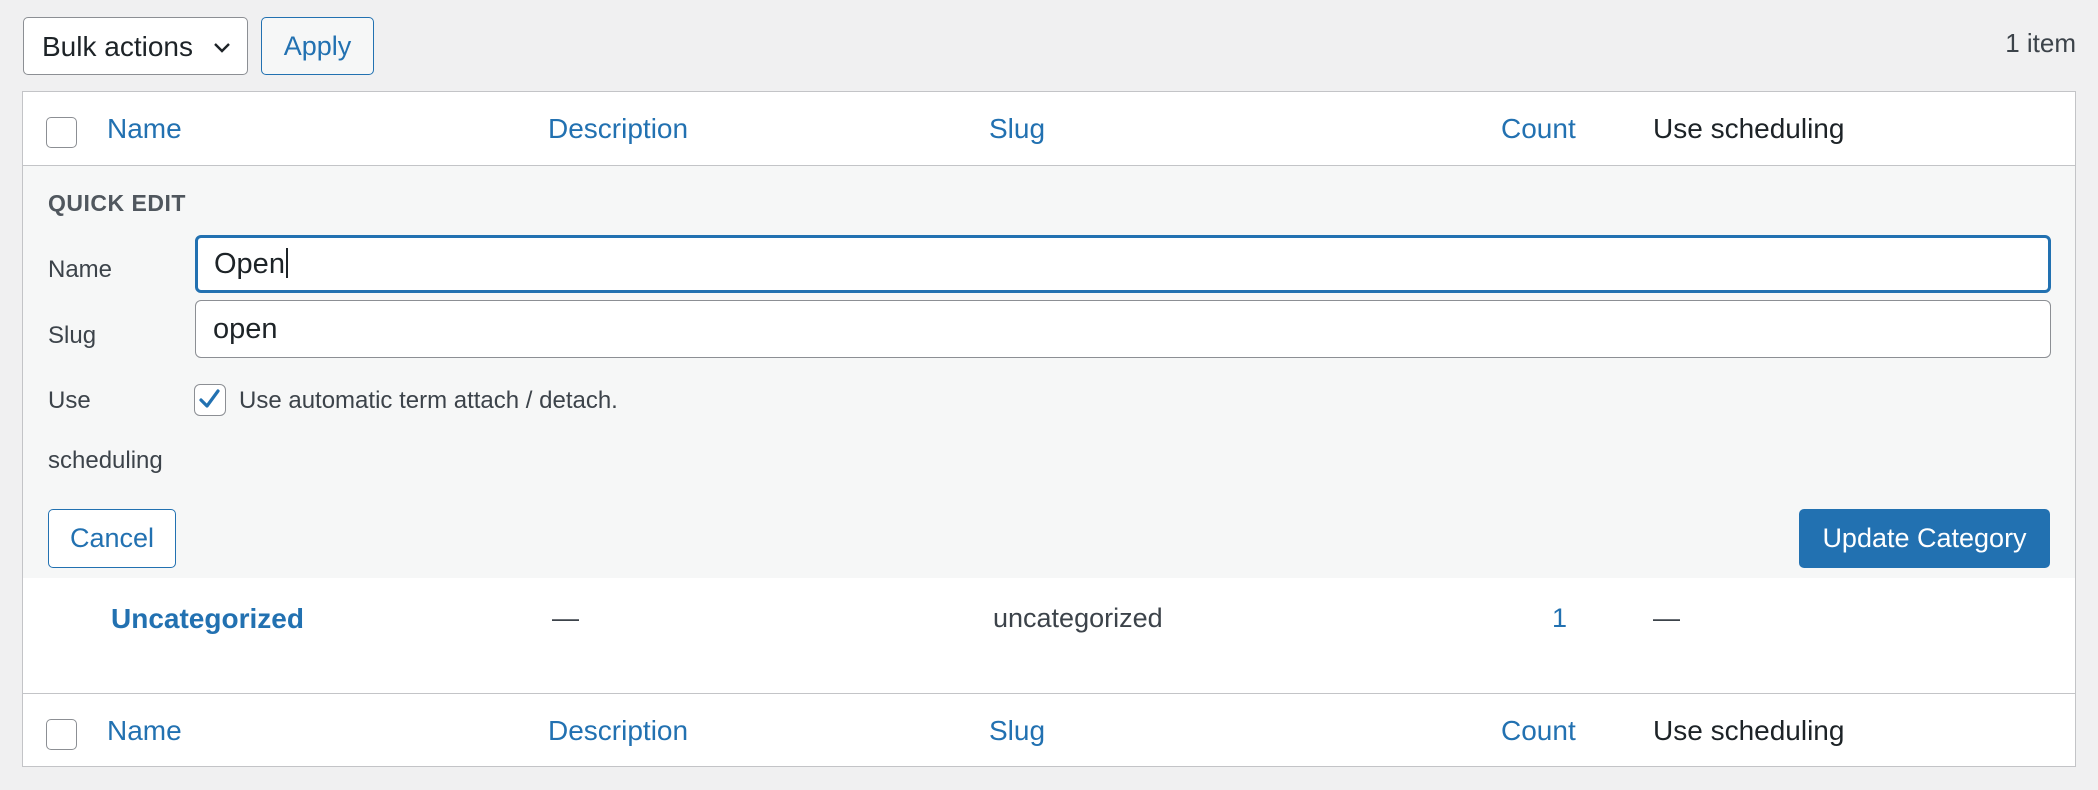 The width and height of the screenshot is (2098, 790). Describe the element at coordinates (1559, 618) in the screenshot. I see `row-count-link: 1` at that location.